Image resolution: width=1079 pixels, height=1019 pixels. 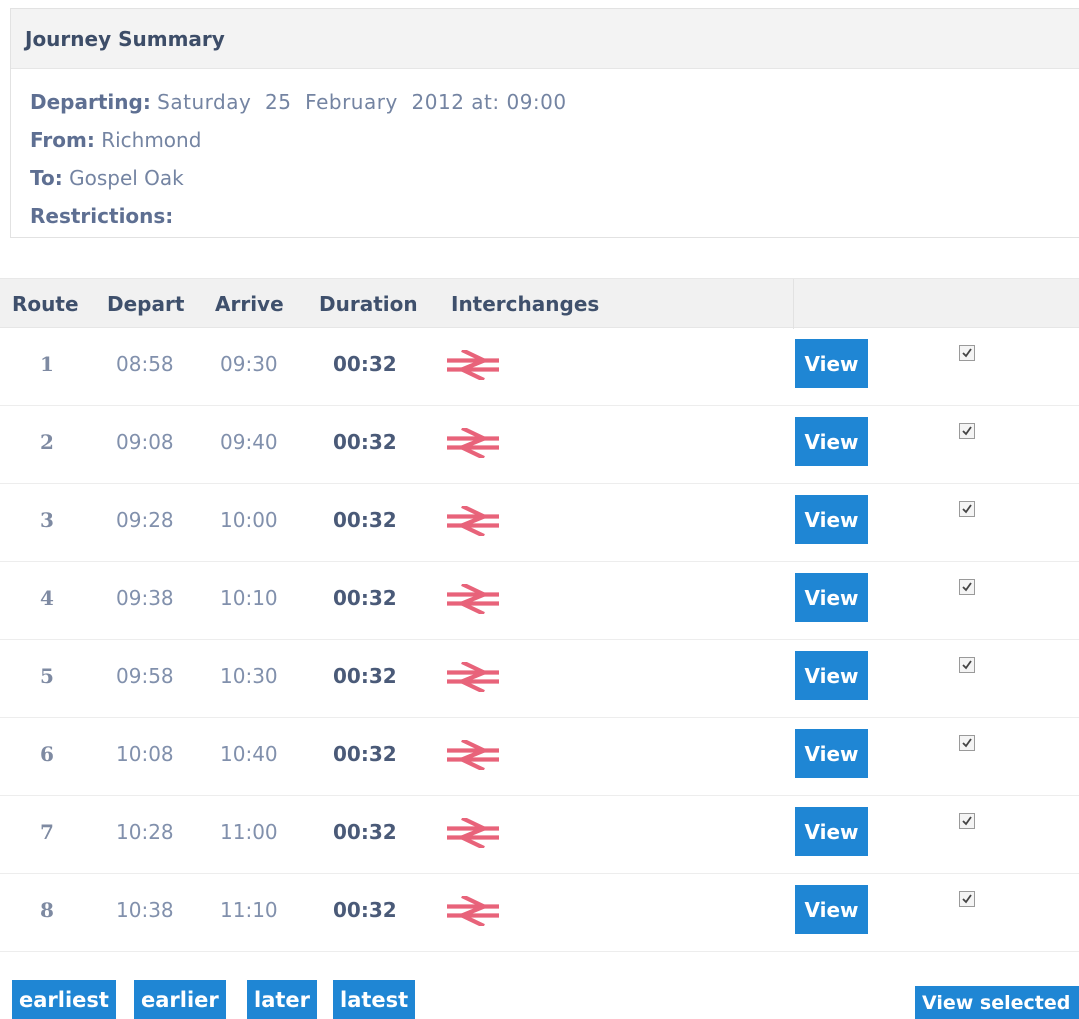 What do you see at coordinates (47, 754) in the screenshot?
I see `route-number: 6` at bounding box center [47, 754].